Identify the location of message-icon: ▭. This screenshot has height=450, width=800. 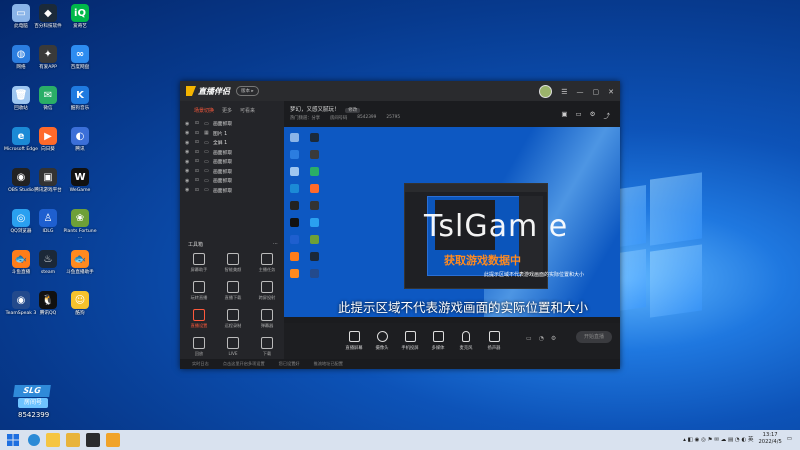
(579, 115).